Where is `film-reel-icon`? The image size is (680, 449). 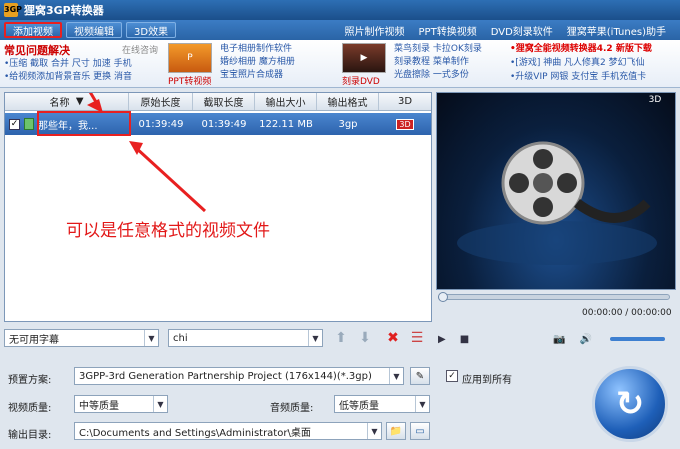 film-reel-icon is located at coordinates (557, 203).